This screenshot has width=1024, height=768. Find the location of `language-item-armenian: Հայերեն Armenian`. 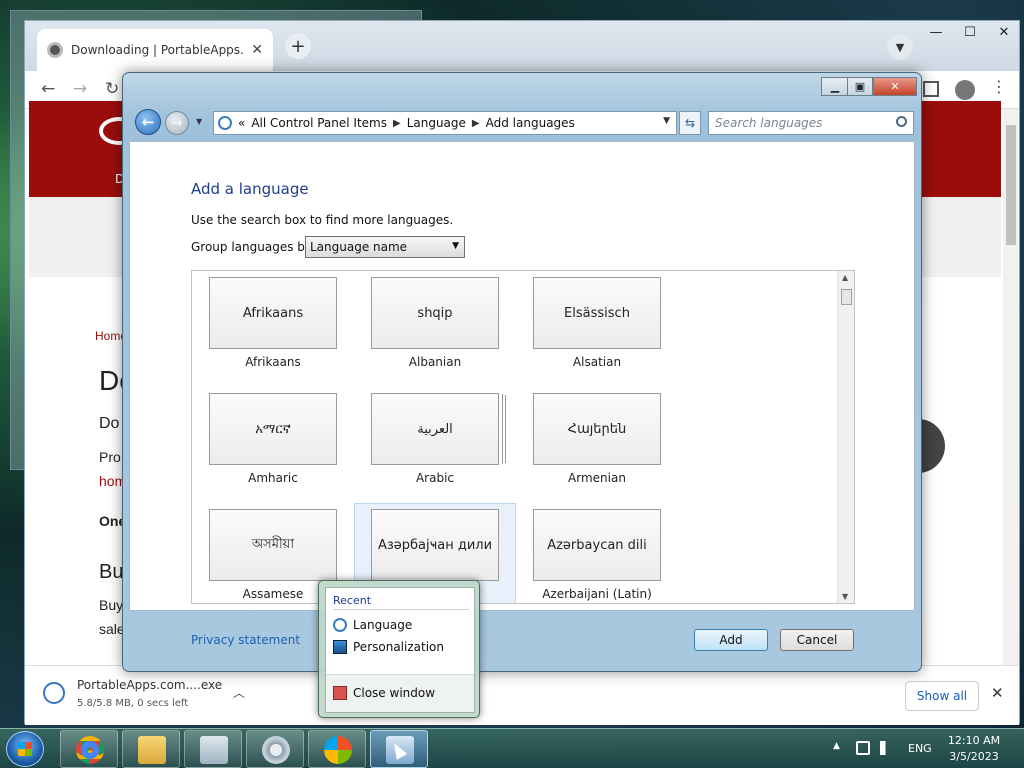

language-item-armenian: Հայերեն Armenian is located at coordinates (597, 445).